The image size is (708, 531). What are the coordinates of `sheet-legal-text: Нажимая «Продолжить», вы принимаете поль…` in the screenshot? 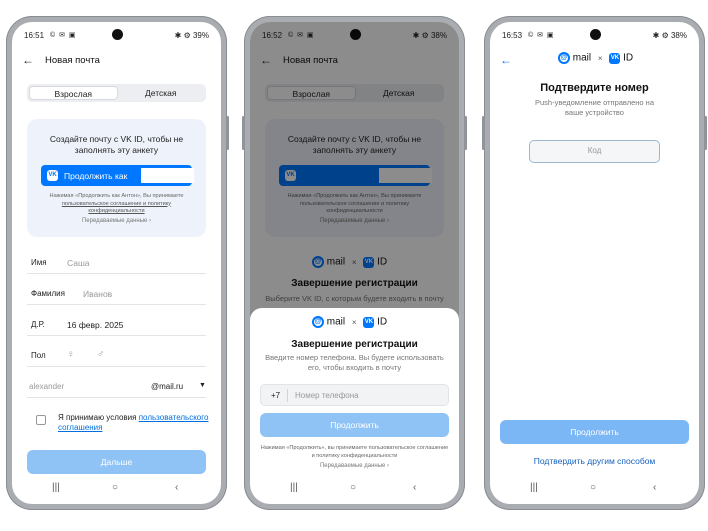 It's located at (354, 452).